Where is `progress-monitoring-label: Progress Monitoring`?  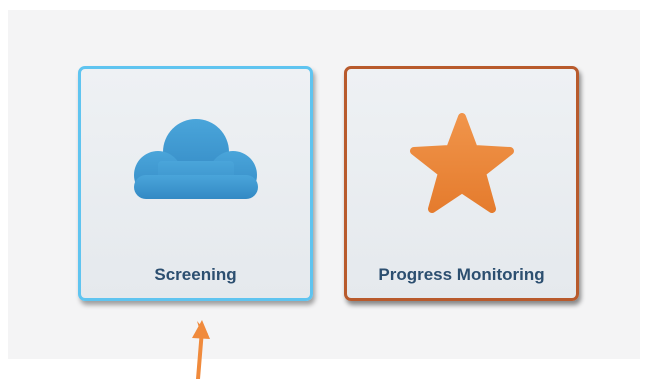
progress-monitoring-label: Progress Monitoring is located at coordinates (461, 274).